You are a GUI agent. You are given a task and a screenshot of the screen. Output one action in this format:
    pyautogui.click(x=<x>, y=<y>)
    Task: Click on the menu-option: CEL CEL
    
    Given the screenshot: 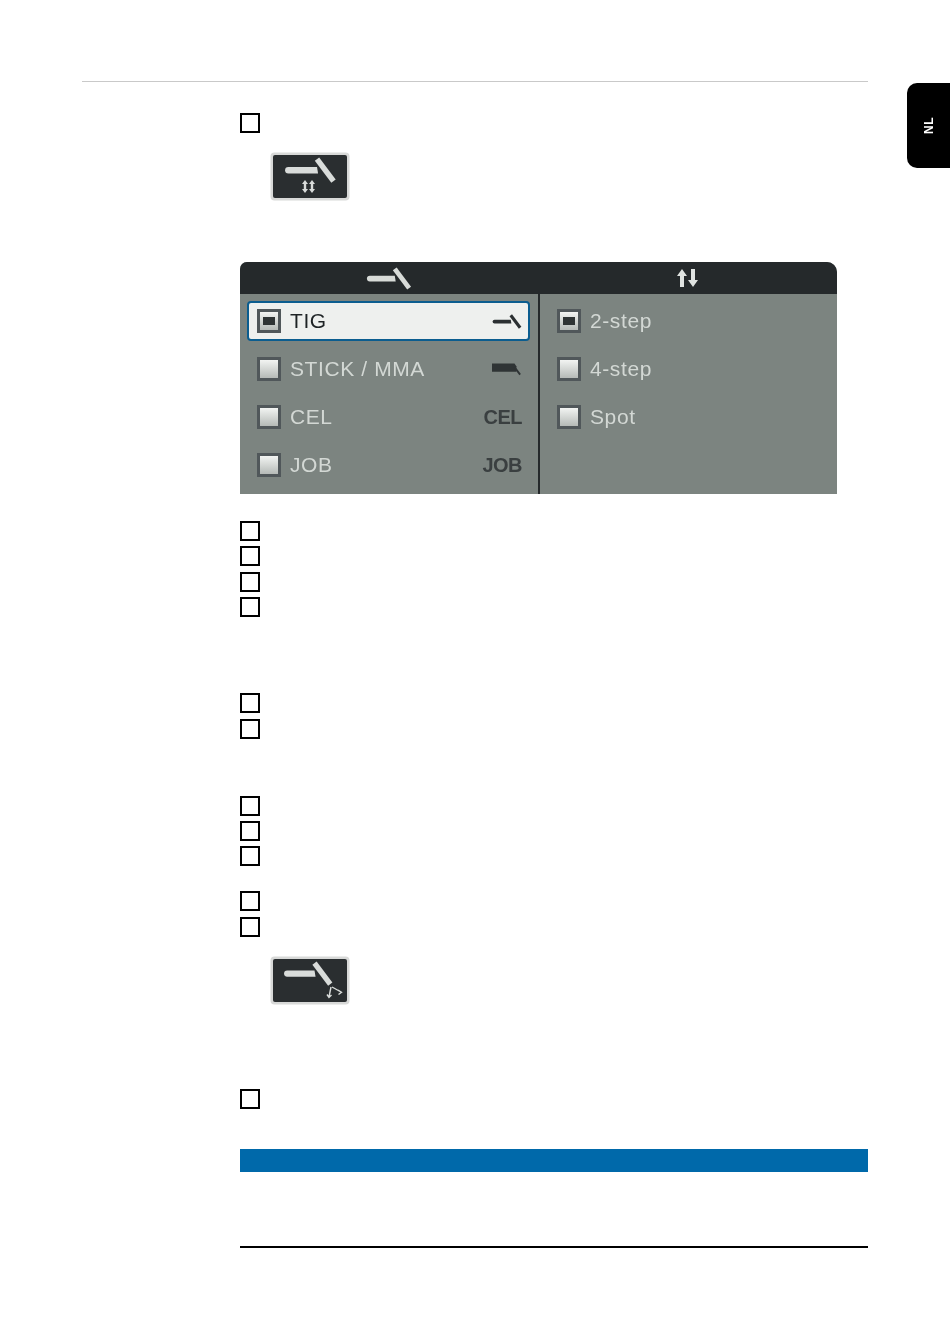 What is the action you would take?
    pyautogui.click(x=388, y=417)
    